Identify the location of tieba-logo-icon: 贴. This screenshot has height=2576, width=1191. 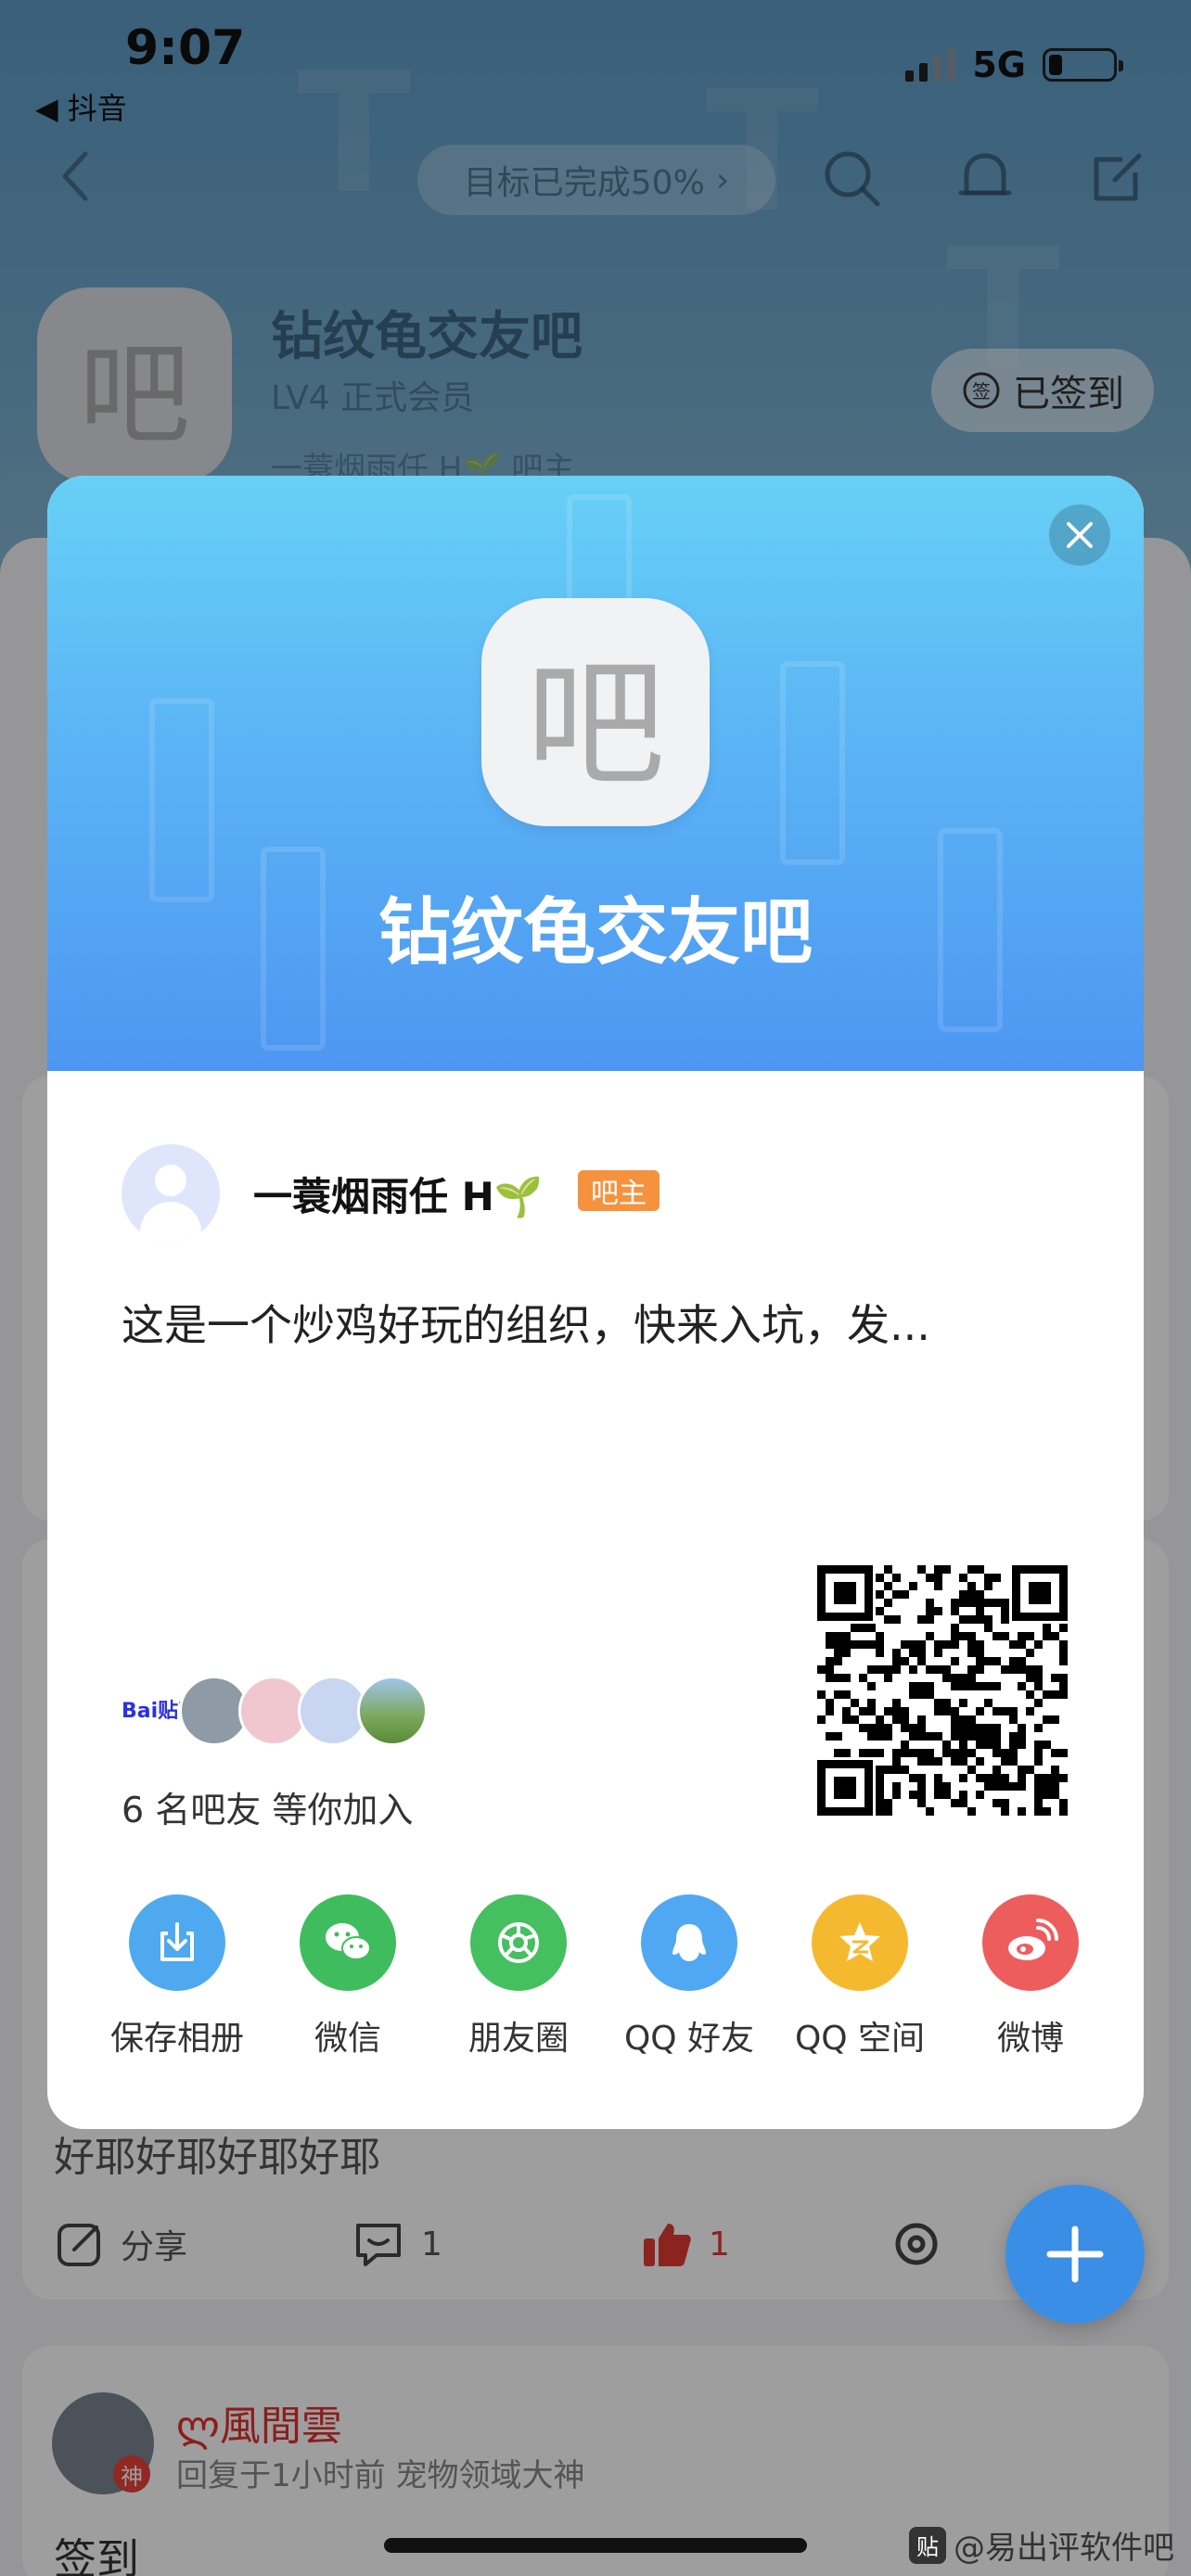
(927, 2545).